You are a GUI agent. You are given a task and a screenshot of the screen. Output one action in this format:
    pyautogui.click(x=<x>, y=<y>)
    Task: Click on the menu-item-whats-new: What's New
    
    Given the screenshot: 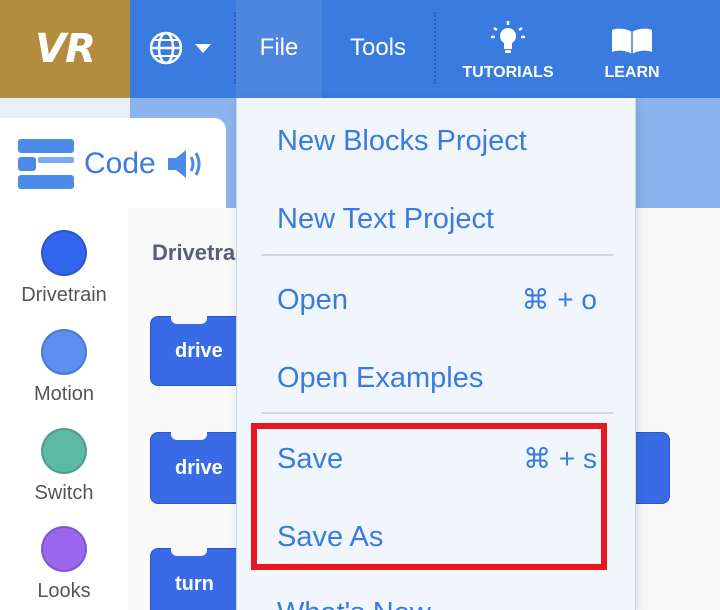 What is the action you would take?
    pyautogui.click(x=437, y=602)
    